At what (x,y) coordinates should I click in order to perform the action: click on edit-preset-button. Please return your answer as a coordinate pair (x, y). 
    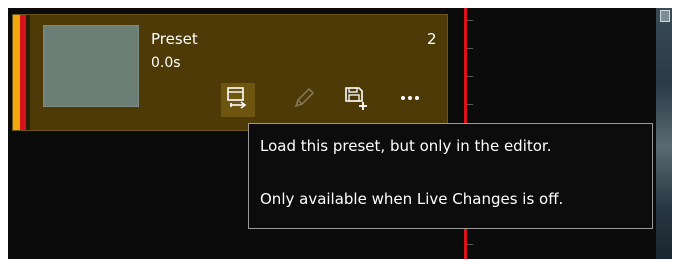
    Looking at the image, I should click on (304, 100).